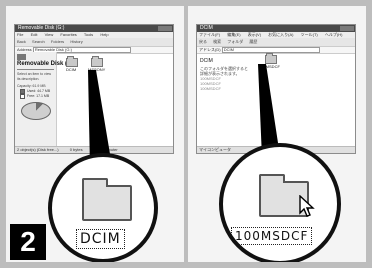 This screenshot has width=372, height=268. What do you see at coordinates (97, 61) in the screenshot?
I see `mssony-folder-icon` at bounding box center [97, 61].